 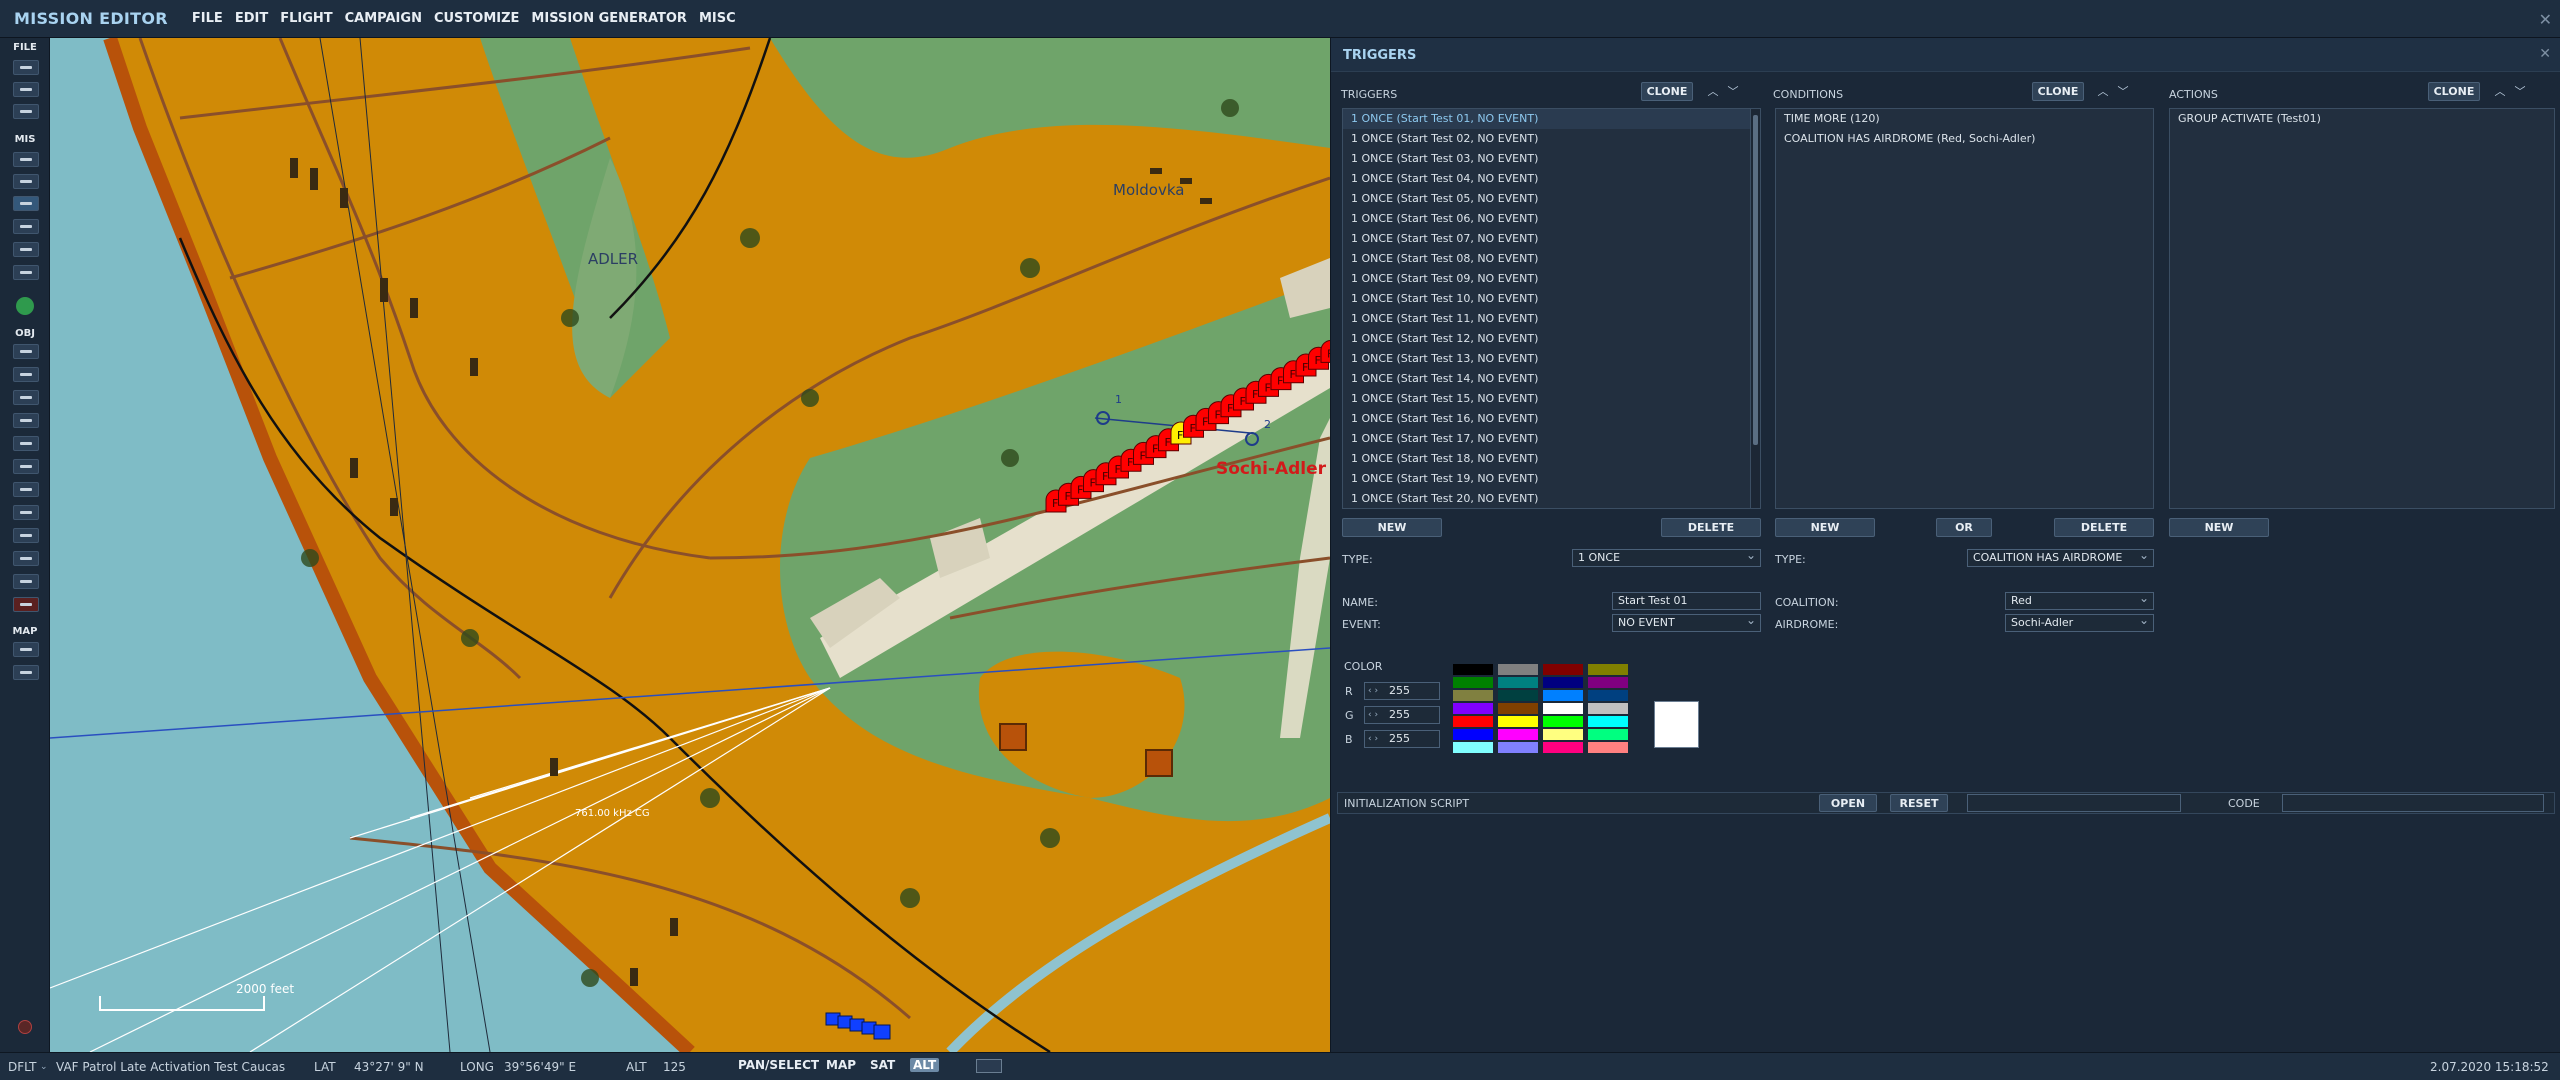 I want to click on record-icon, so click(x=25, y=1027).